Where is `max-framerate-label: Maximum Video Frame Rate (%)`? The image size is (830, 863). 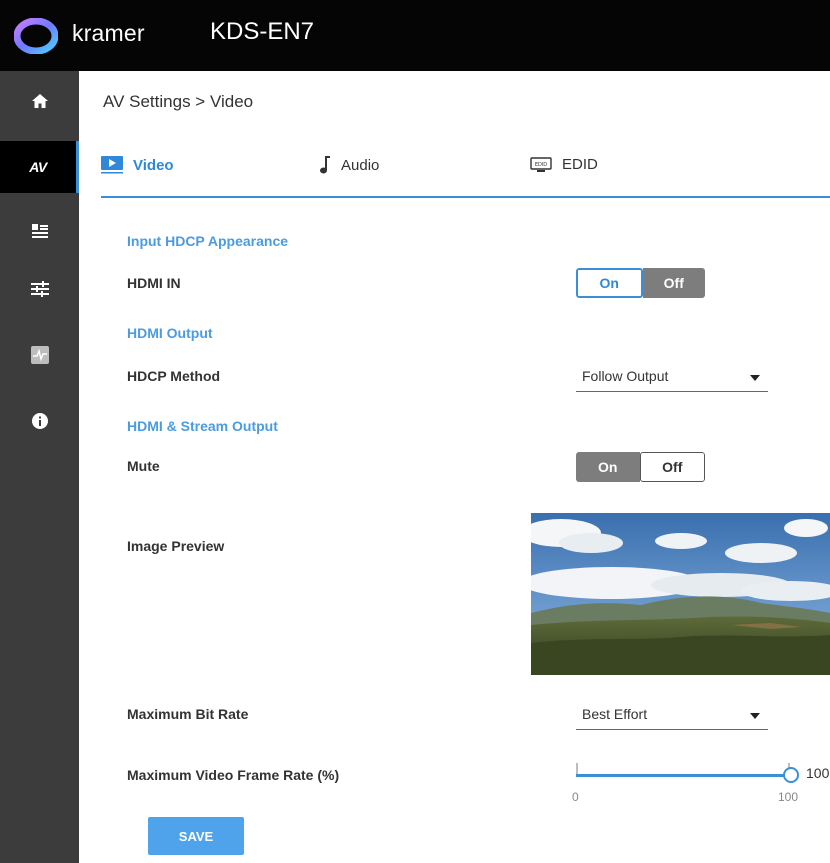 max-framerate-label: Maximum Video Frame Rate (%) is located at coordinates (233, 775).